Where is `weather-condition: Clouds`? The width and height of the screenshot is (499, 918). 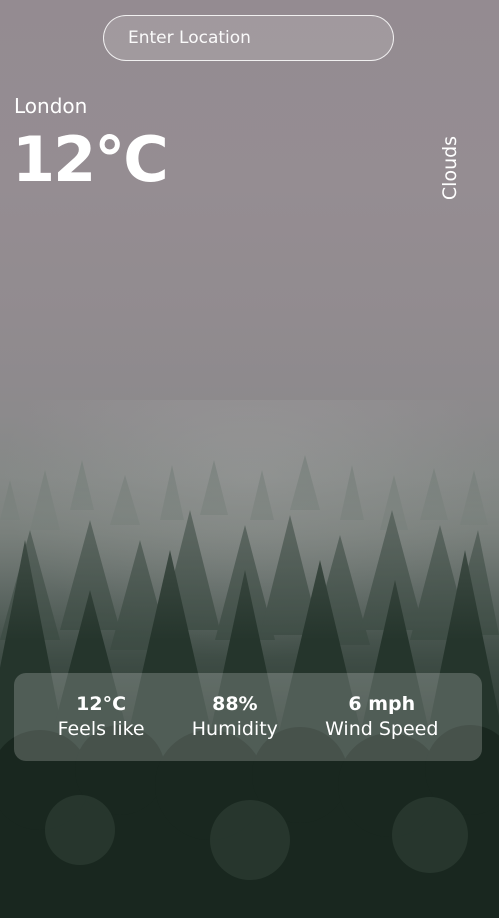 weather-condition: Clouds is located at coordinates (450, 168).